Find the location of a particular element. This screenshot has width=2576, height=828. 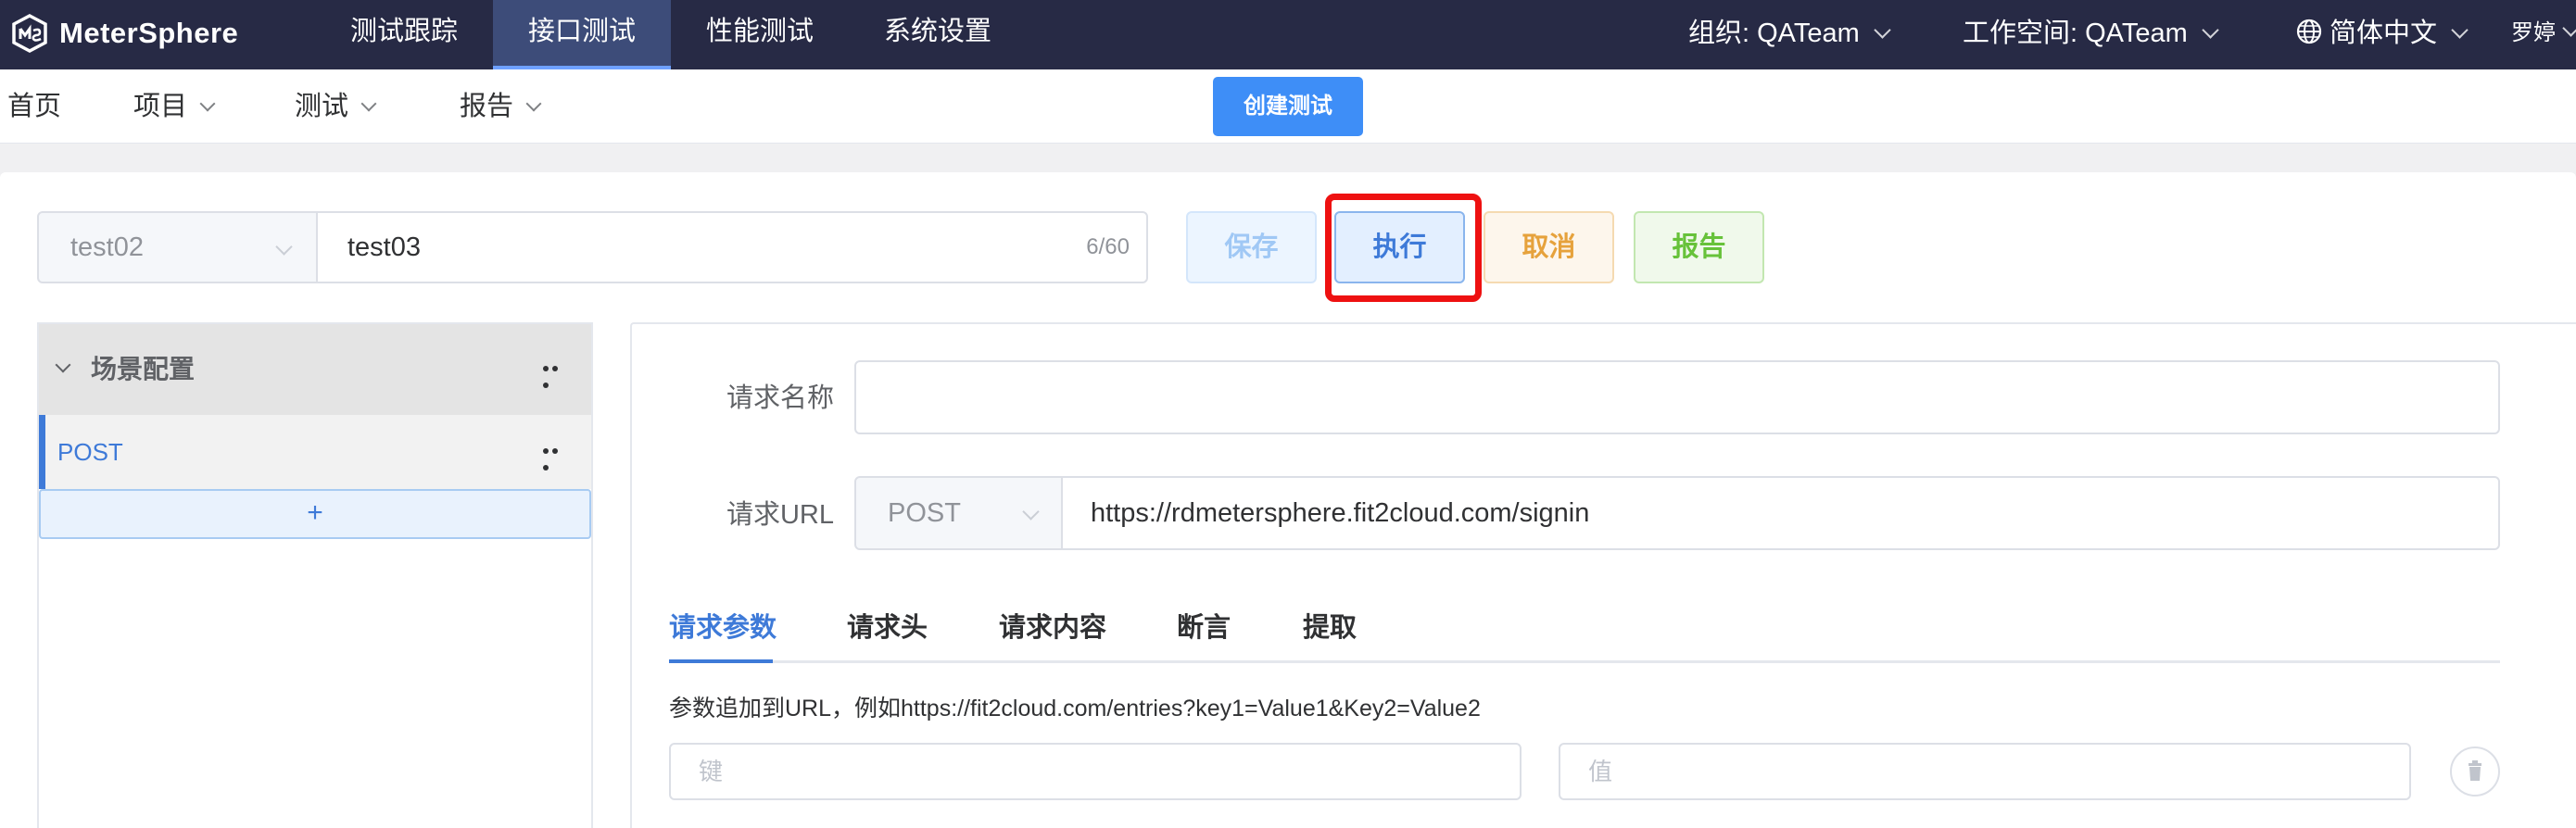

tab-assertions: 断言 is located at coordinates (1204, 630).